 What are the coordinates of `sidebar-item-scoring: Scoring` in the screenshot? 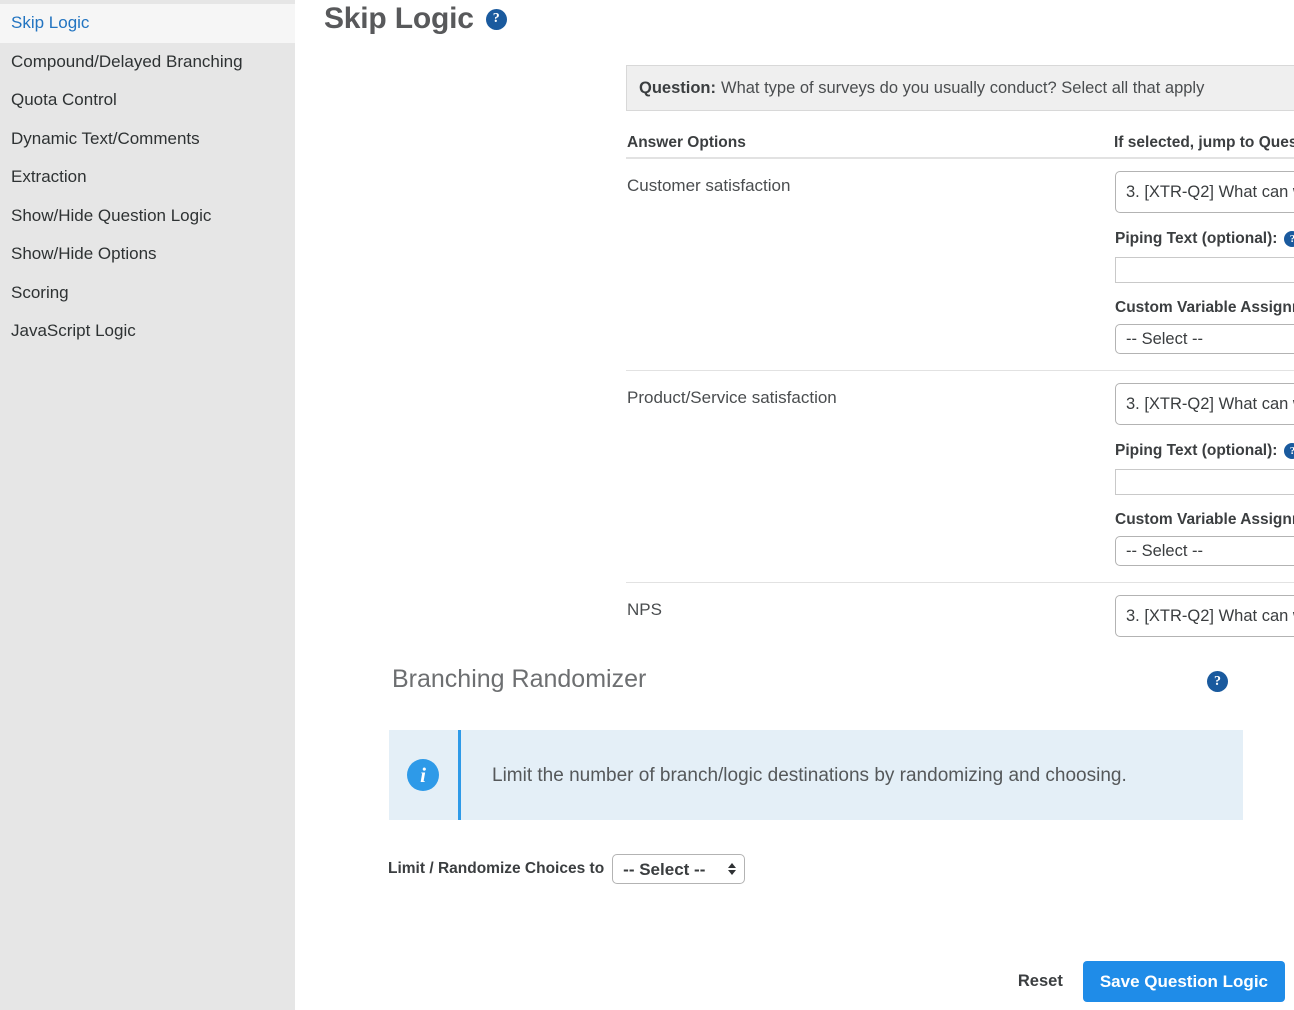 It's located at (147, 293).